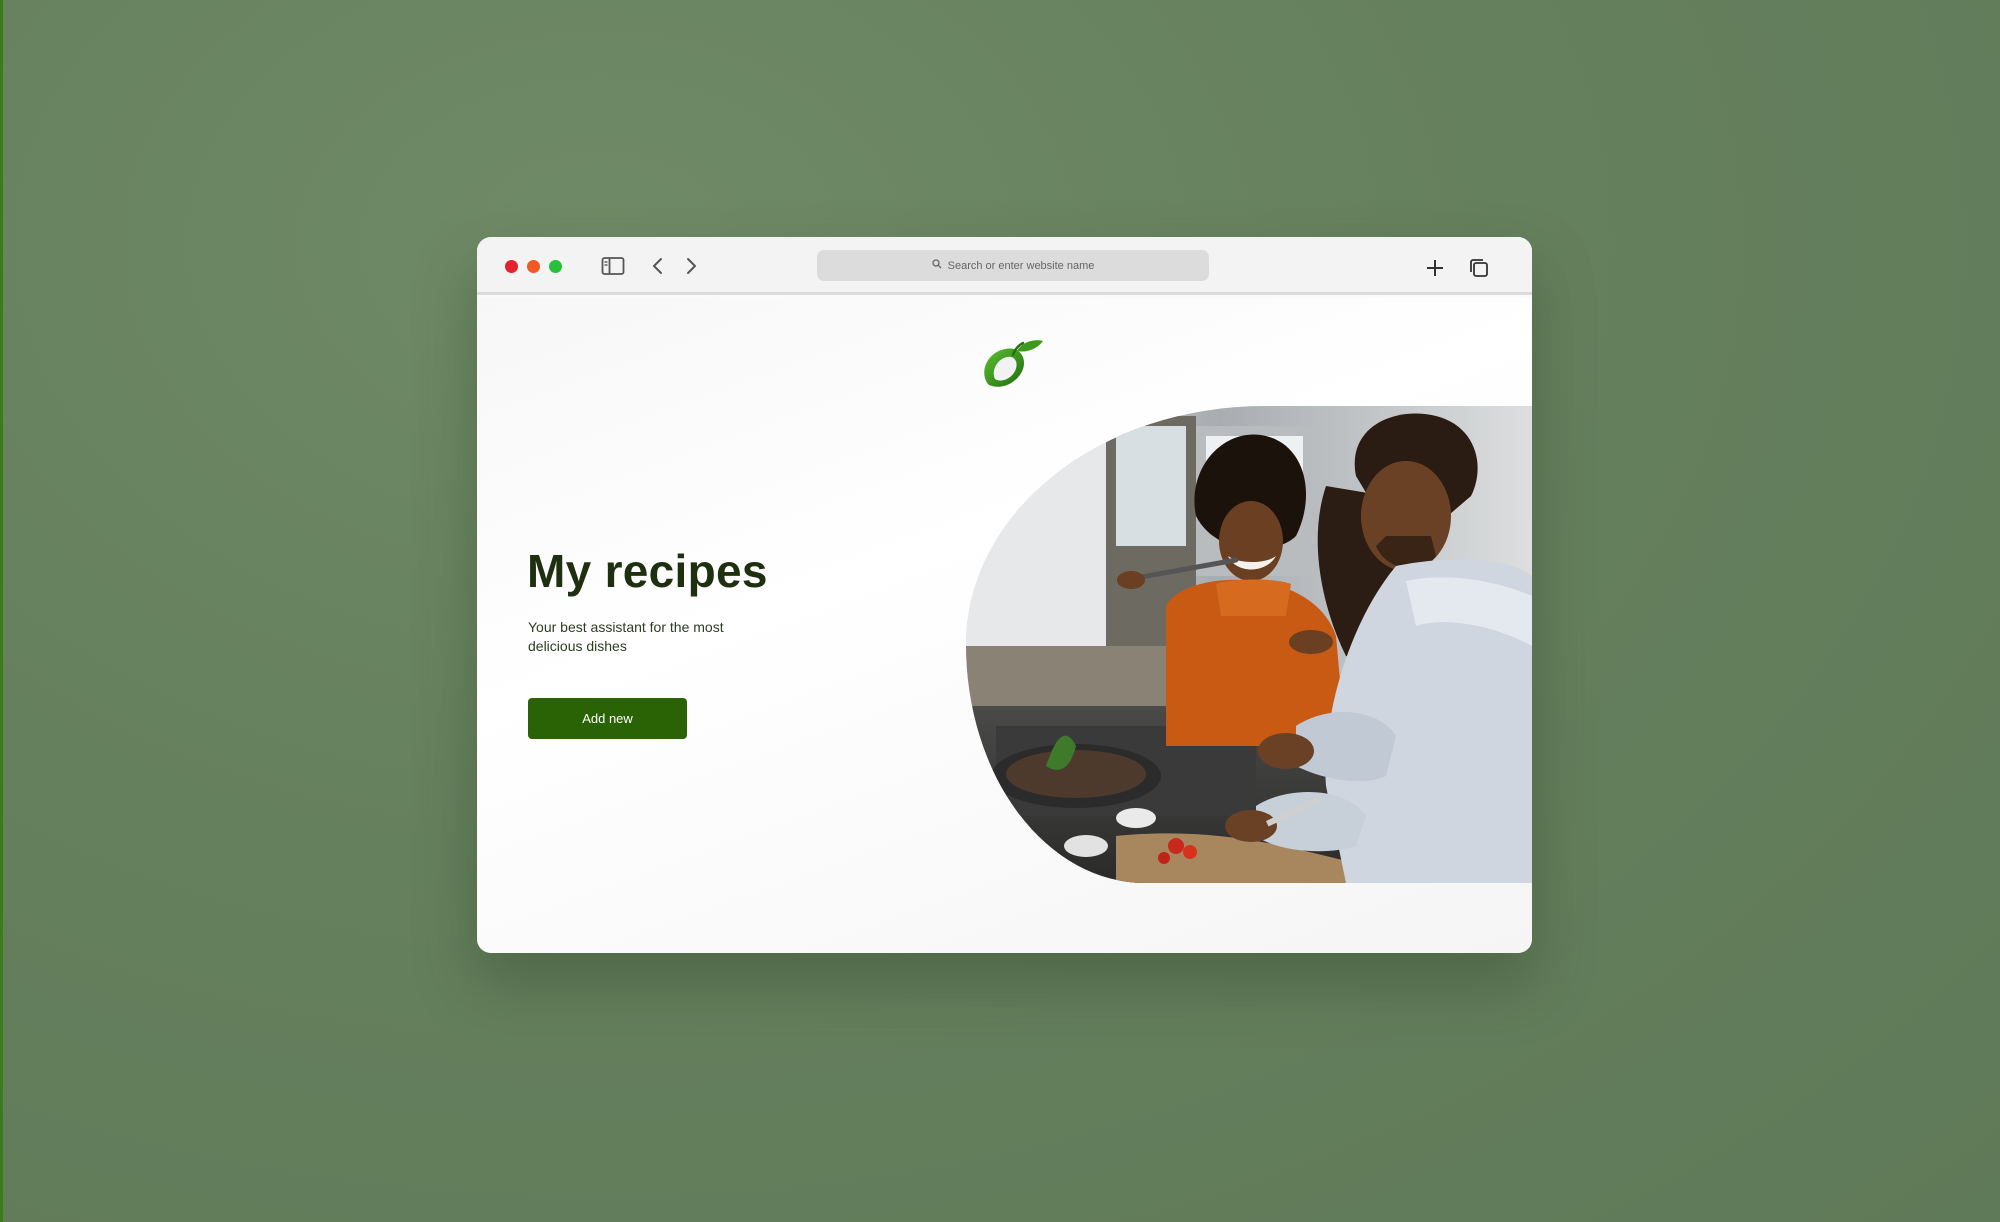 The height and width of the screenshot is (1222, 2000). Describe the element at coordinates (1435, 268) in the screenshot. I see `plus-icon` at that location.